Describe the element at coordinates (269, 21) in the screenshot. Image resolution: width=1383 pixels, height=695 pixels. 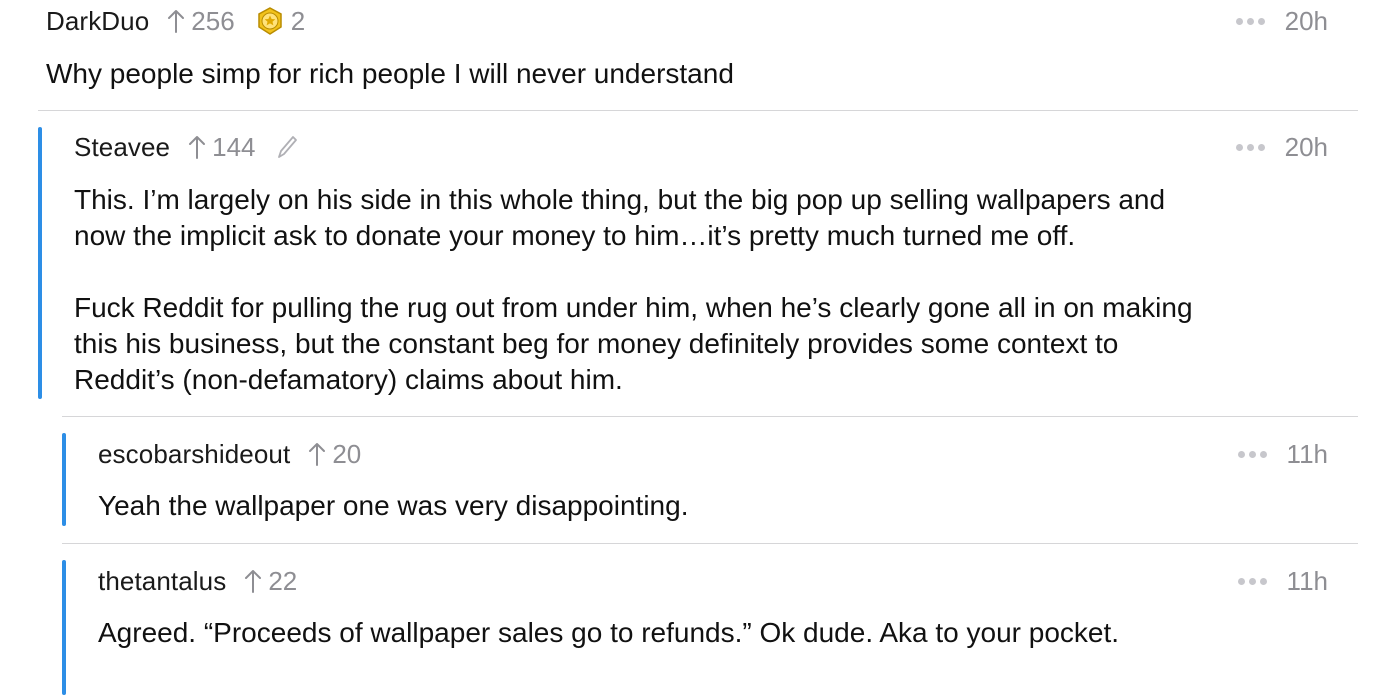
I see `award-medal-icon` at that location.